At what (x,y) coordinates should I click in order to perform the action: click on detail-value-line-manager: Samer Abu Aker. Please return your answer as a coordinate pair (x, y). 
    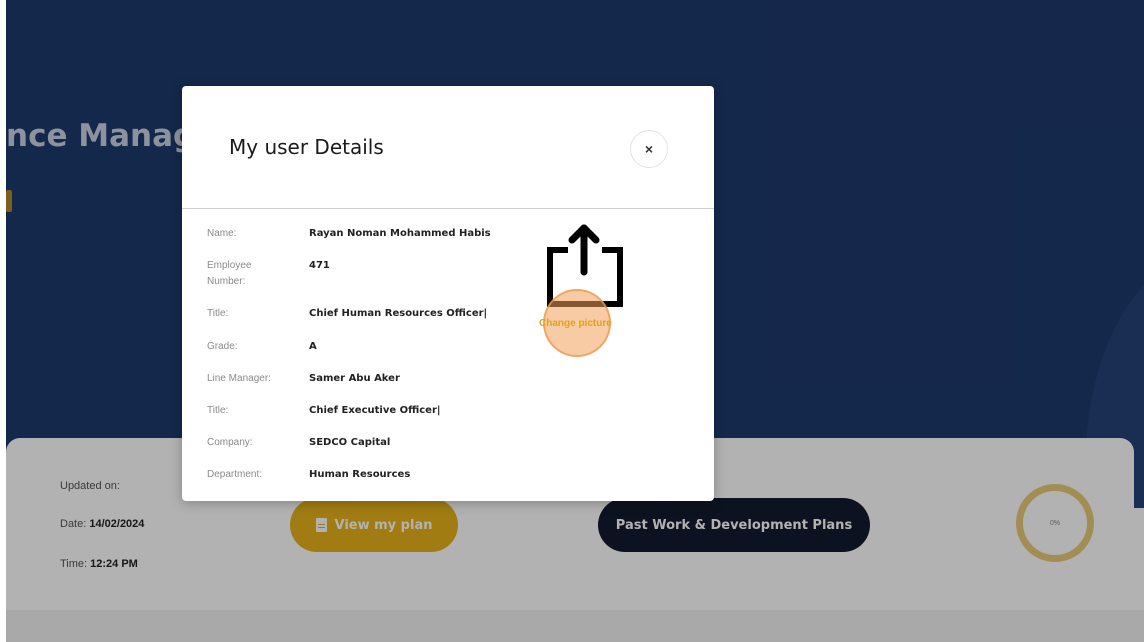
    Looking at the image, I should click on (354, 378).